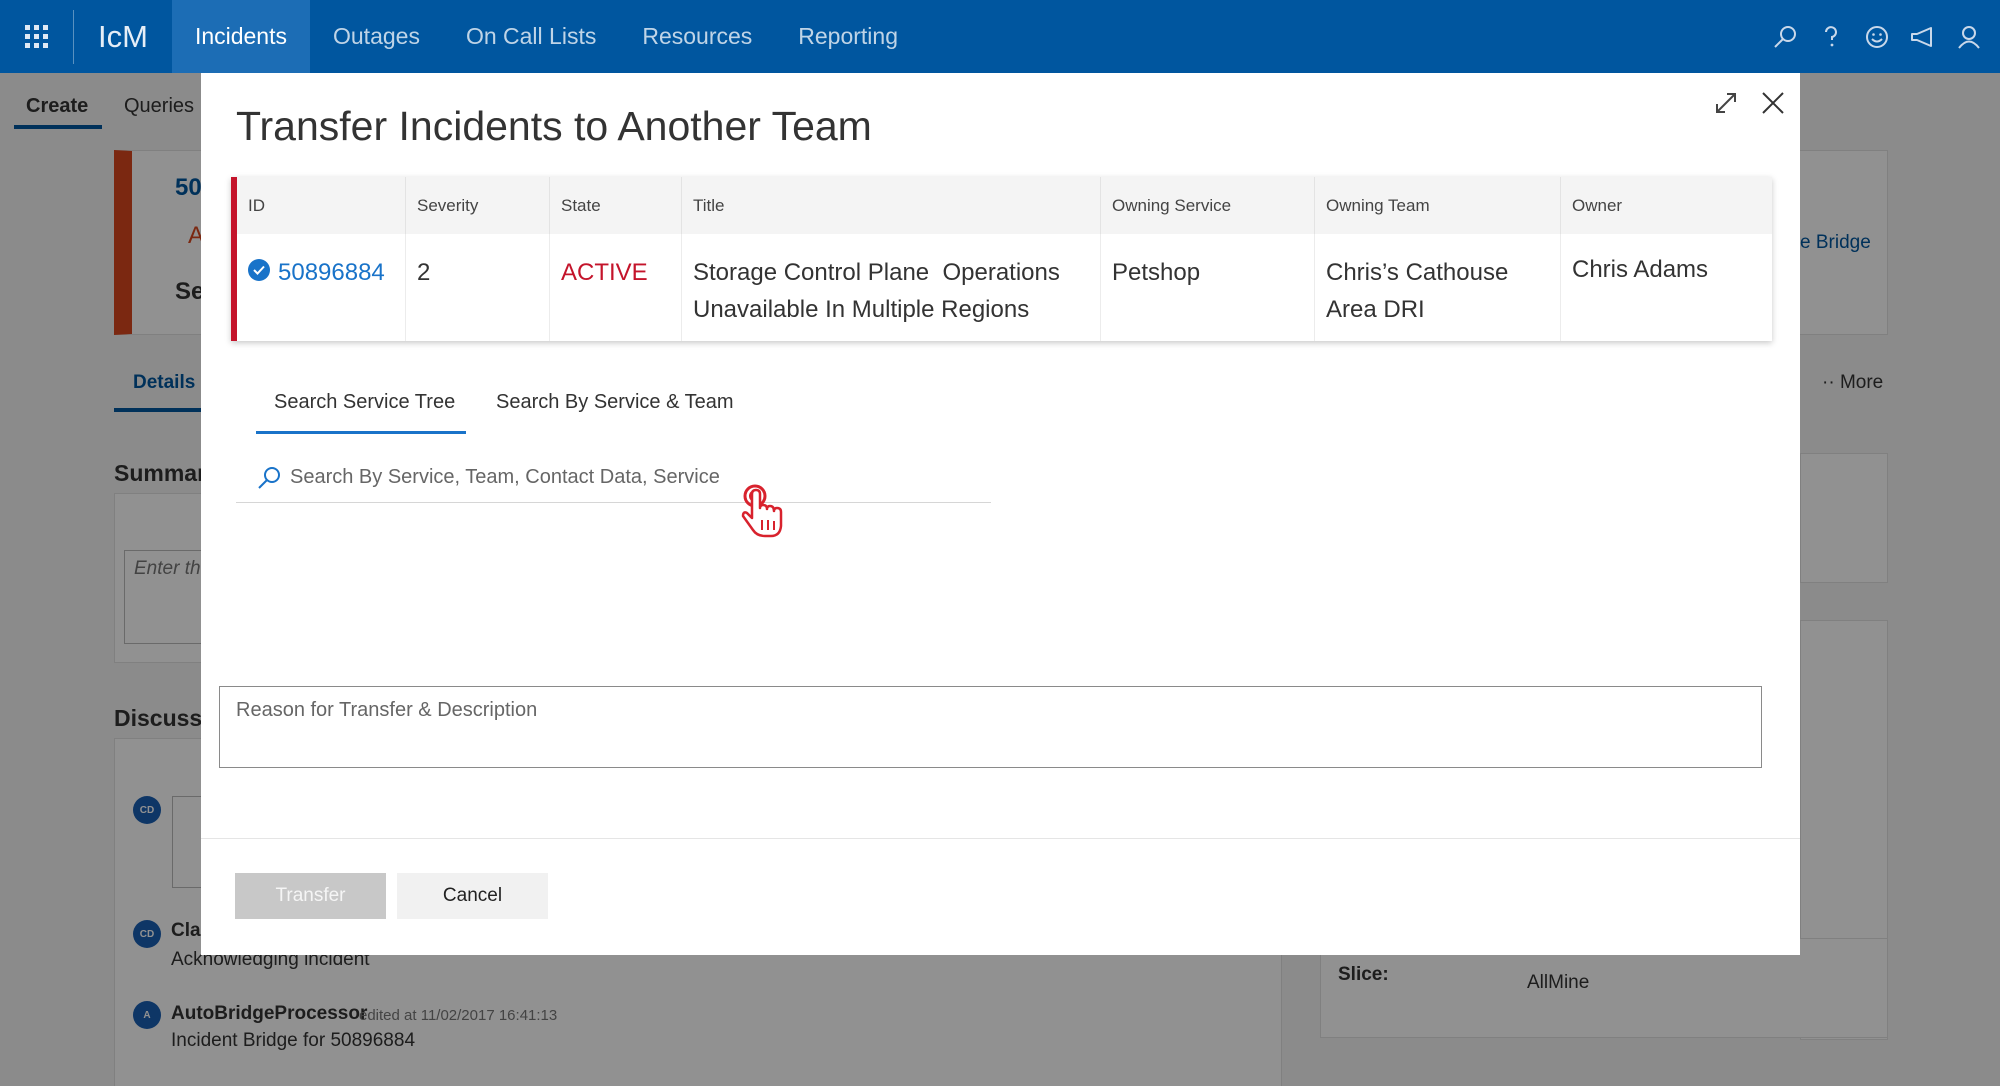  What do you see at coordinates (554, 126) in the screenshot?
I see `dialog-title: Transfer Incidents to Another Team` at bounding box center [554, 126].